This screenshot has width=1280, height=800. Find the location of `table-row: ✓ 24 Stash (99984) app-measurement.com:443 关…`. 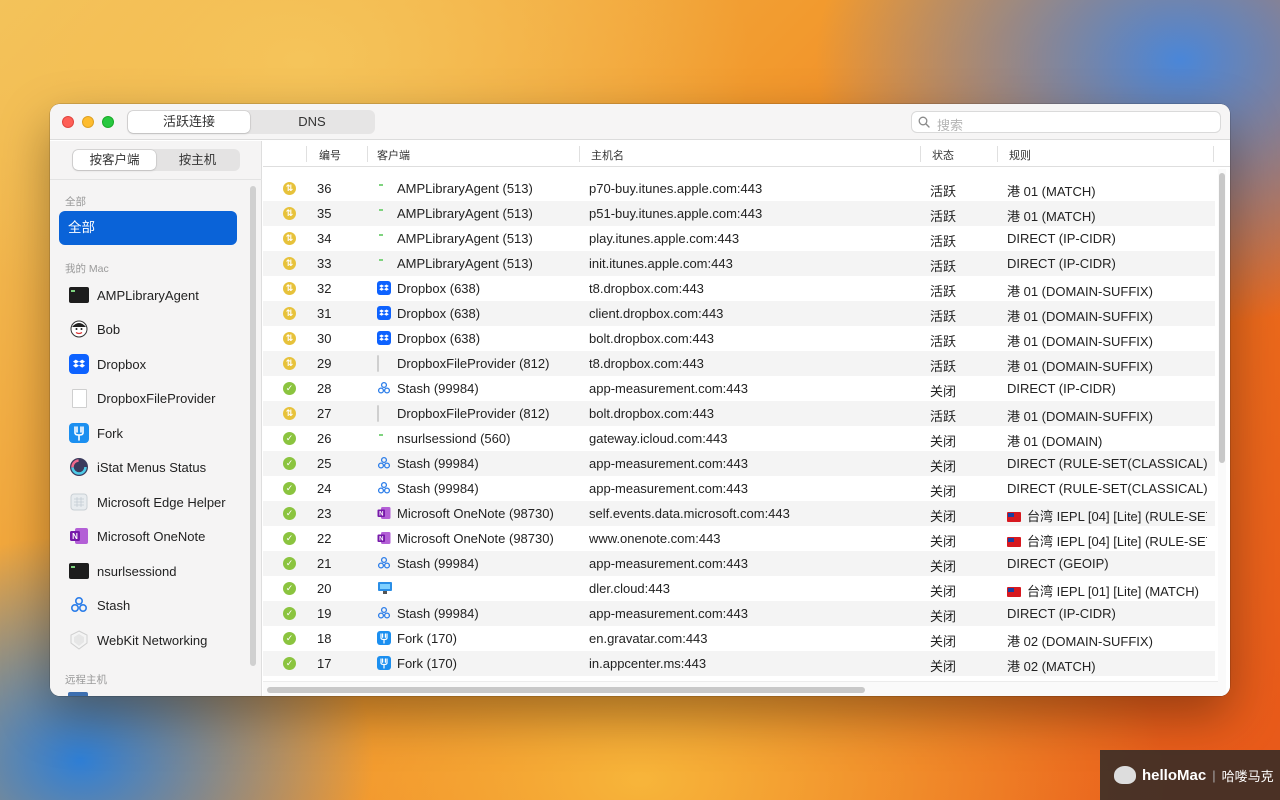

table-row: ✓ 24 Stash (99984) app-measurement.com:443 关… is located at coordinates (739, 488).